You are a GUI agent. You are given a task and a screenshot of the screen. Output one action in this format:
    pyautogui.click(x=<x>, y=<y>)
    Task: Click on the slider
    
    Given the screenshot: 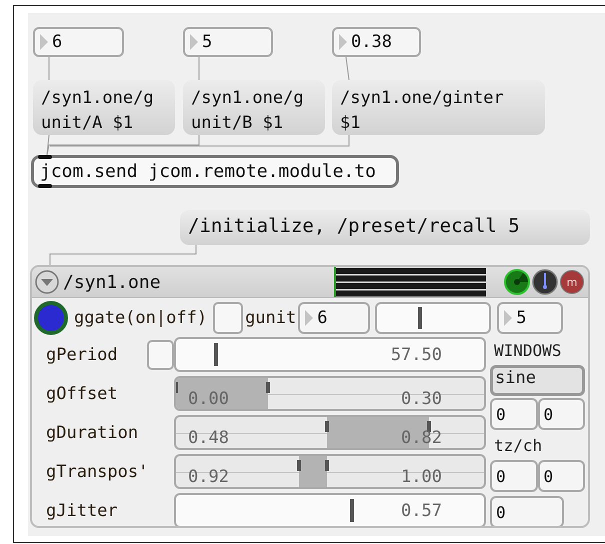 What is the action you would take?
    pyautogui.click(x=433, y=318)
    